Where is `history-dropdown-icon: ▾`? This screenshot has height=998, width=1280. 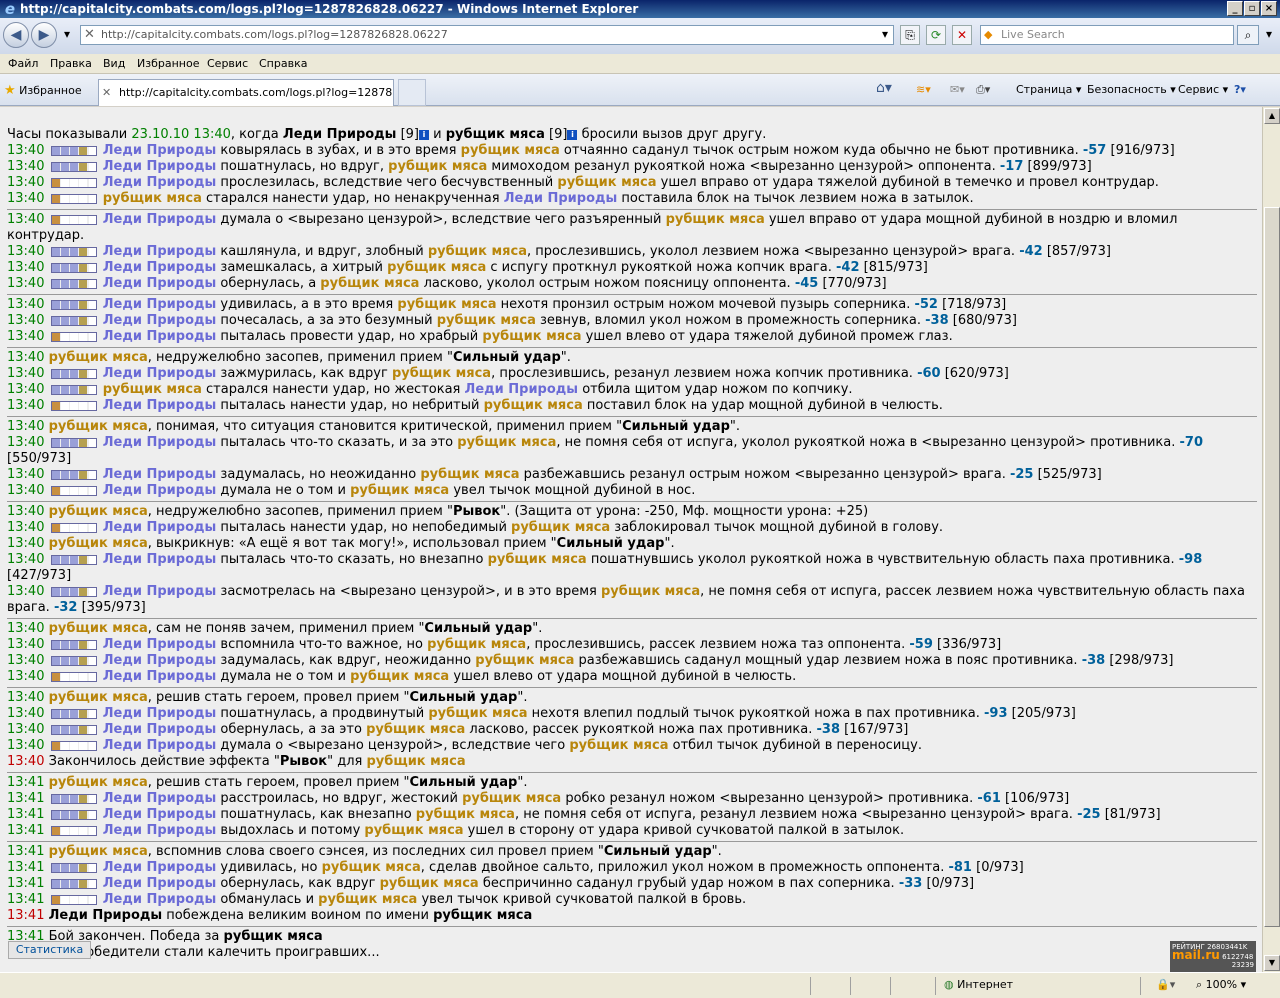 history-dropdown-icon: ▾ is located at coordinates (67, 35).